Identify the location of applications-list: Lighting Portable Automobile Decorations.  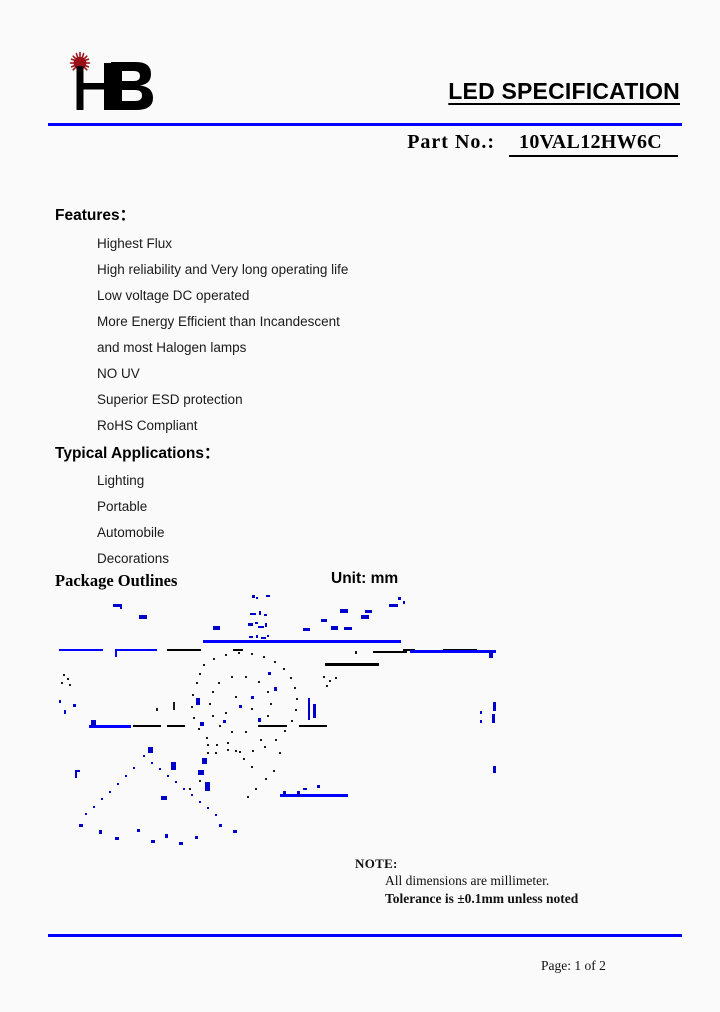
(133, 520).